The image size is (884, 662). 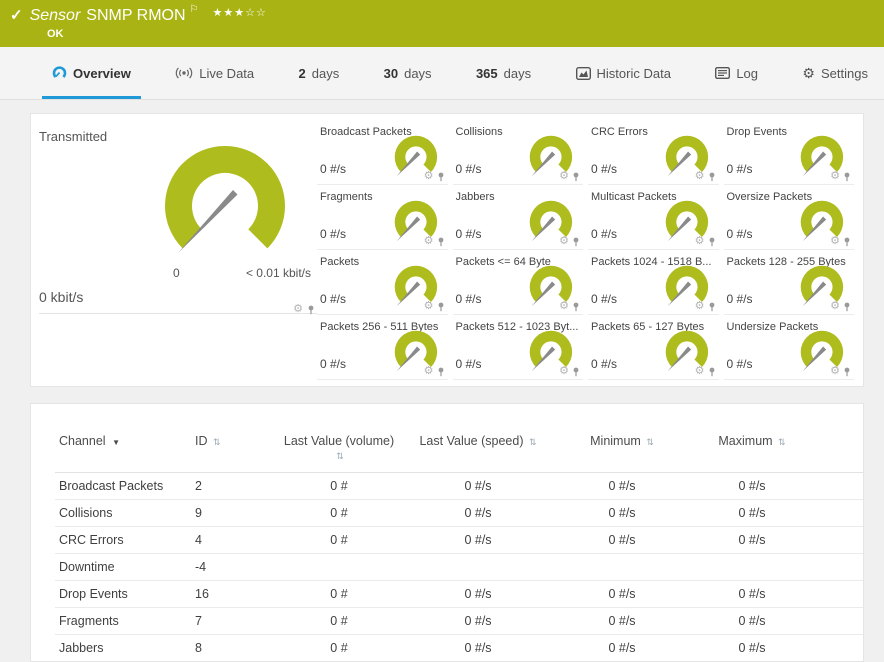 I want to click on cell-channel: Drop Events, so click(x=123, y=594).